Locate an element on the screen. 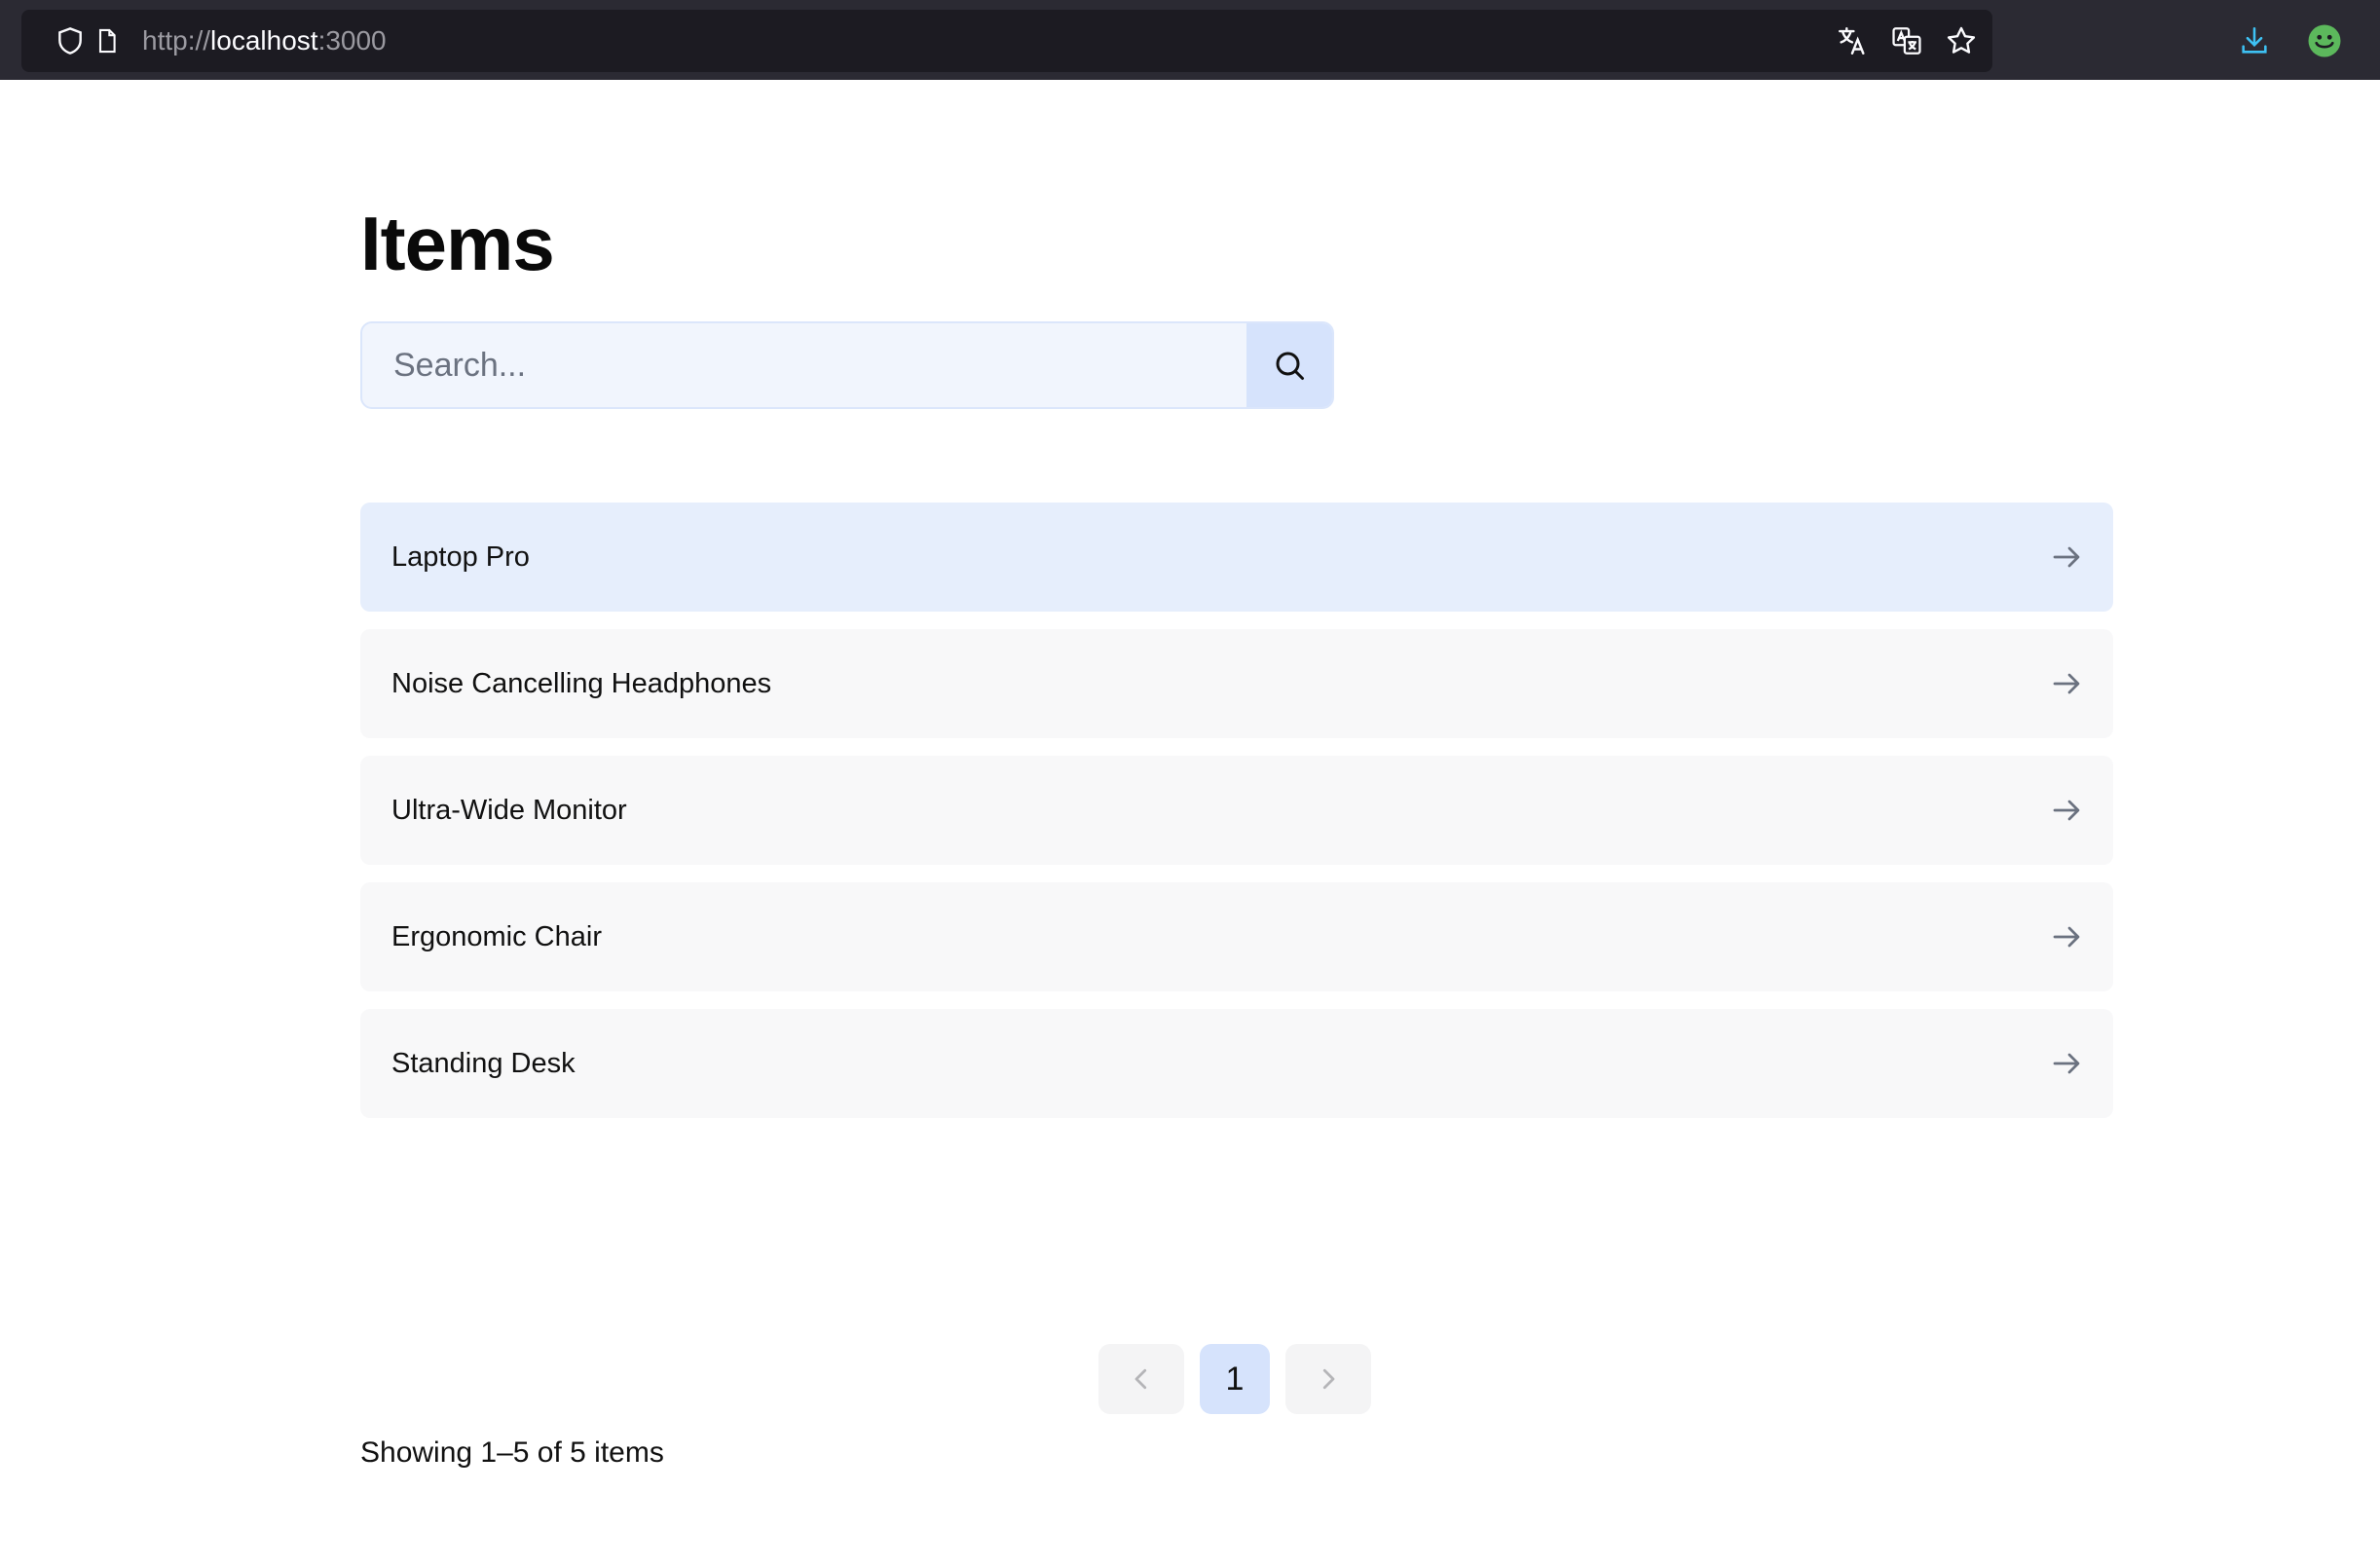  chevron-left-icon is located at coordinates (1141, 1379).